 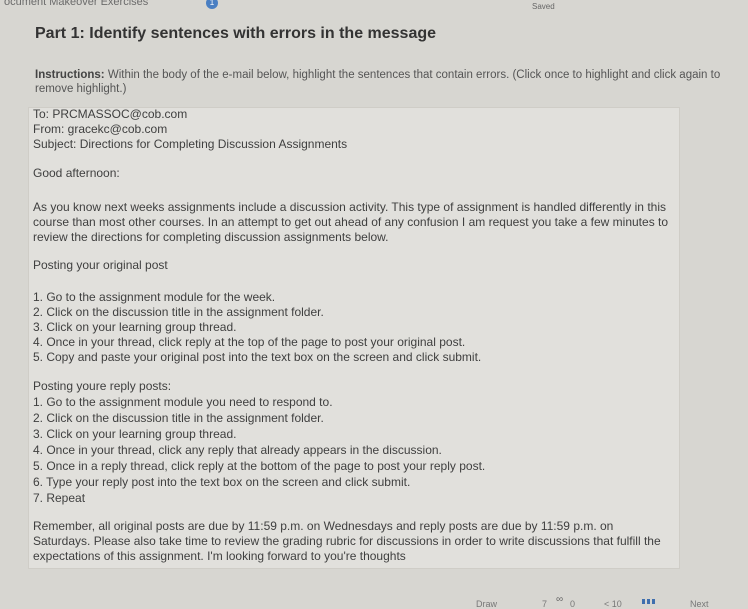 What do you see at coordinates (545, 604) in the screenshot?
I see `toolbar-number: 7` at bounding box center [545, 604].